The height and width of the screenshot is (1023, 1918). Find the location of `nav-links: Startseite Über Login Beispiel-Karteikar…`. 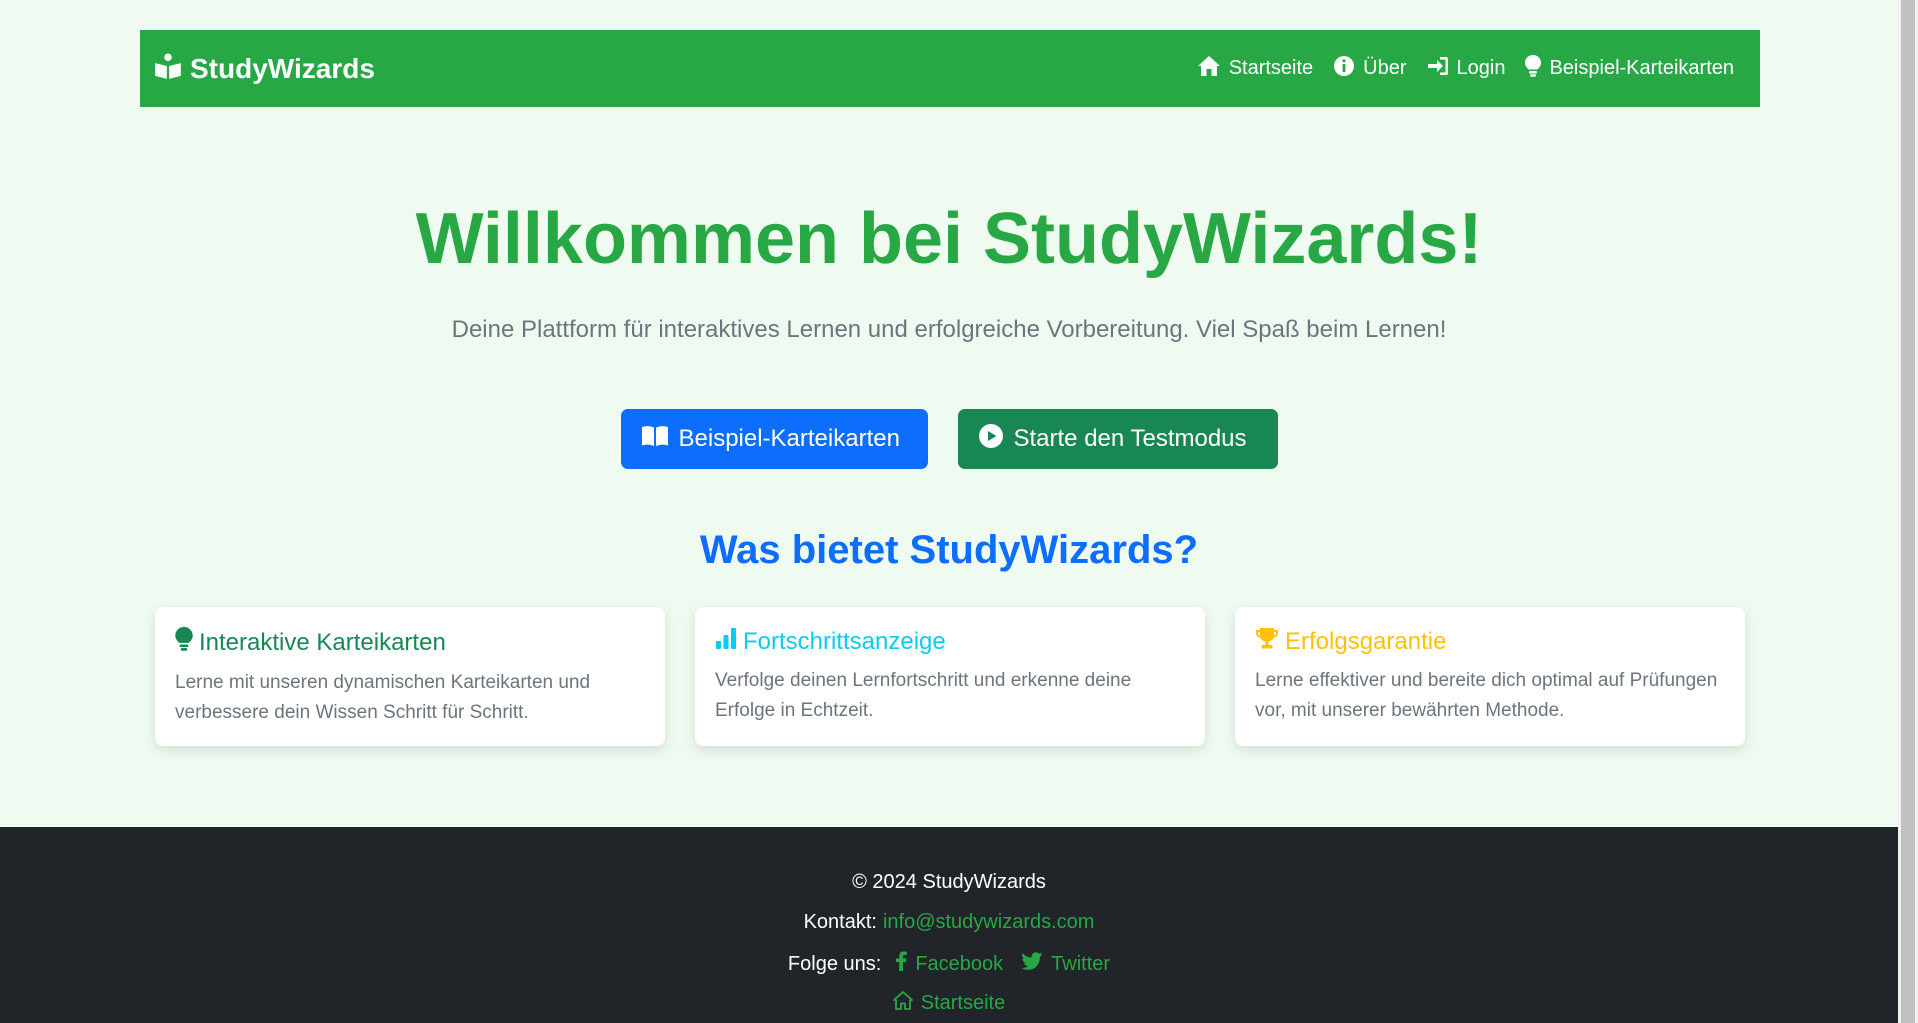

nav-links: Startseite Über Login Beispiel-Karteikar… is located at coordinates (1465, 68).